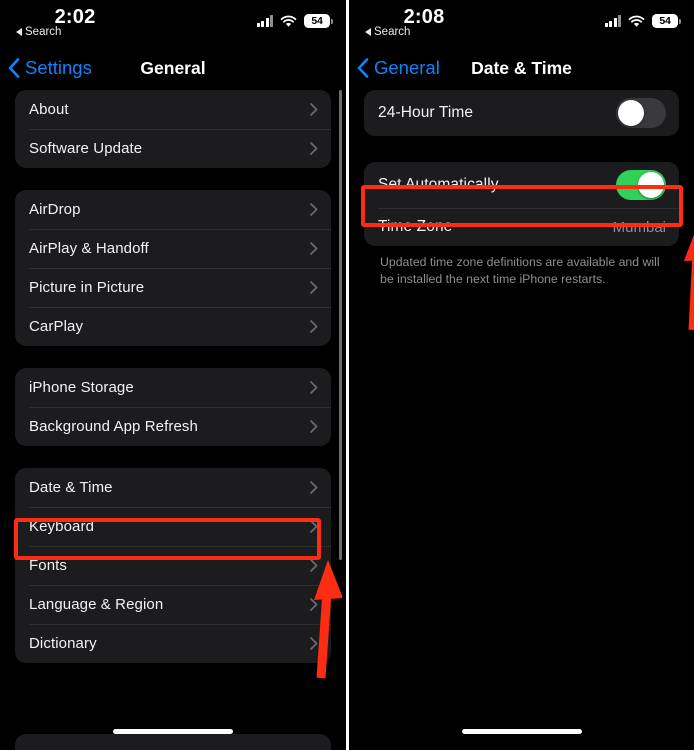 The height and width of the screenshot is (750, 694). Describe the element at coordinates (62, 526) in the screenshot. I see `row-label: Keyboard` at that location.